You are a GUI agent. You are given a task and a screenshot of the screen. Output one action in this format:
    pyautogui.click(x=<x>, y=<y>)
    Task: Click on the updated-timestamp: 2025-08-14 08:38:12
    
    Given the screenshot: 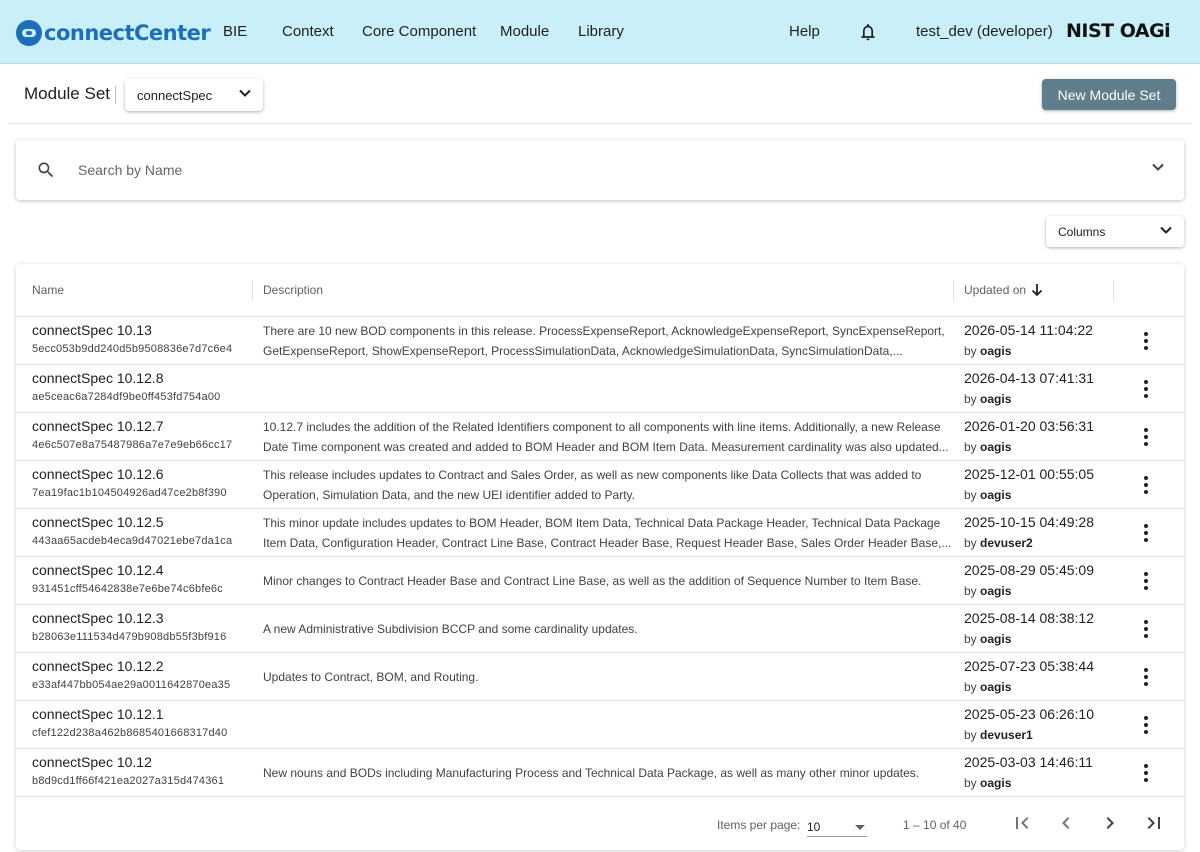 What is the action you would take?
    pyautogui.click(x=1029, y=618)
    